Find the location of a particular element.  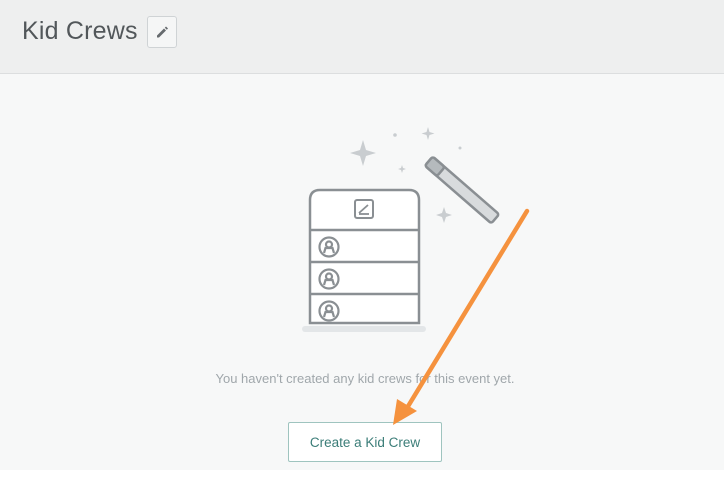

magic-wand-icon is located at coordinates (462, 190).